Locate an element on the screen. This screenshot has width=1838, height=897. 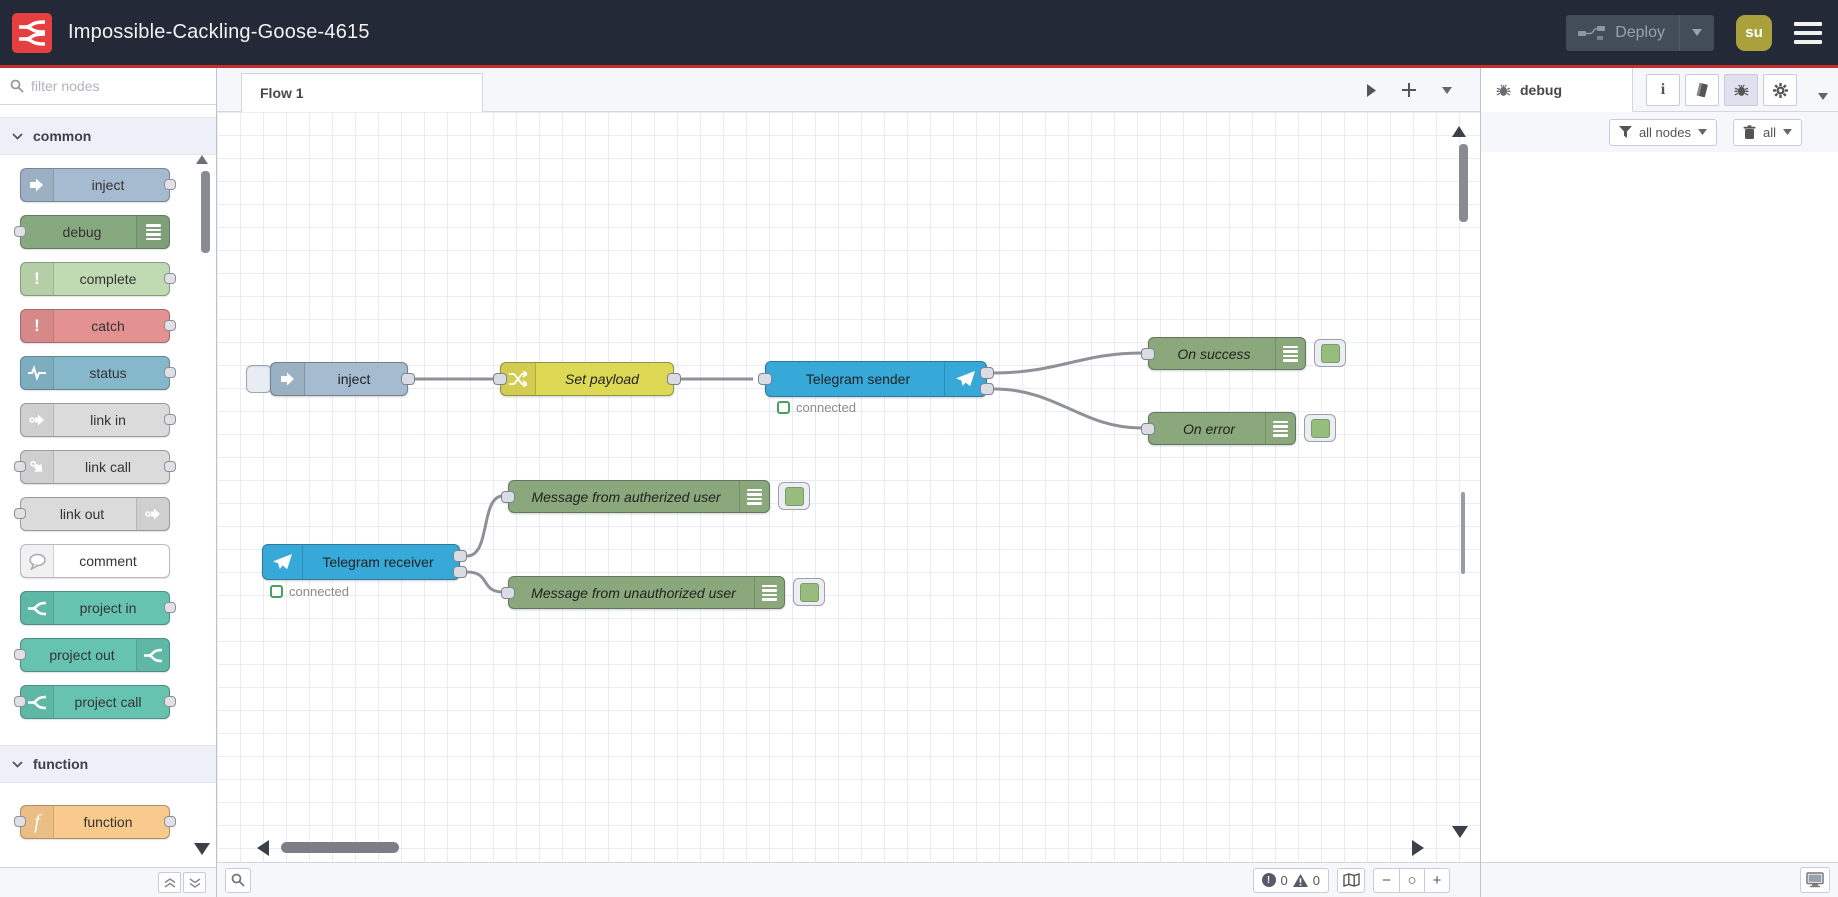
chevron-down-icon is located at coordinates (1823, 96).